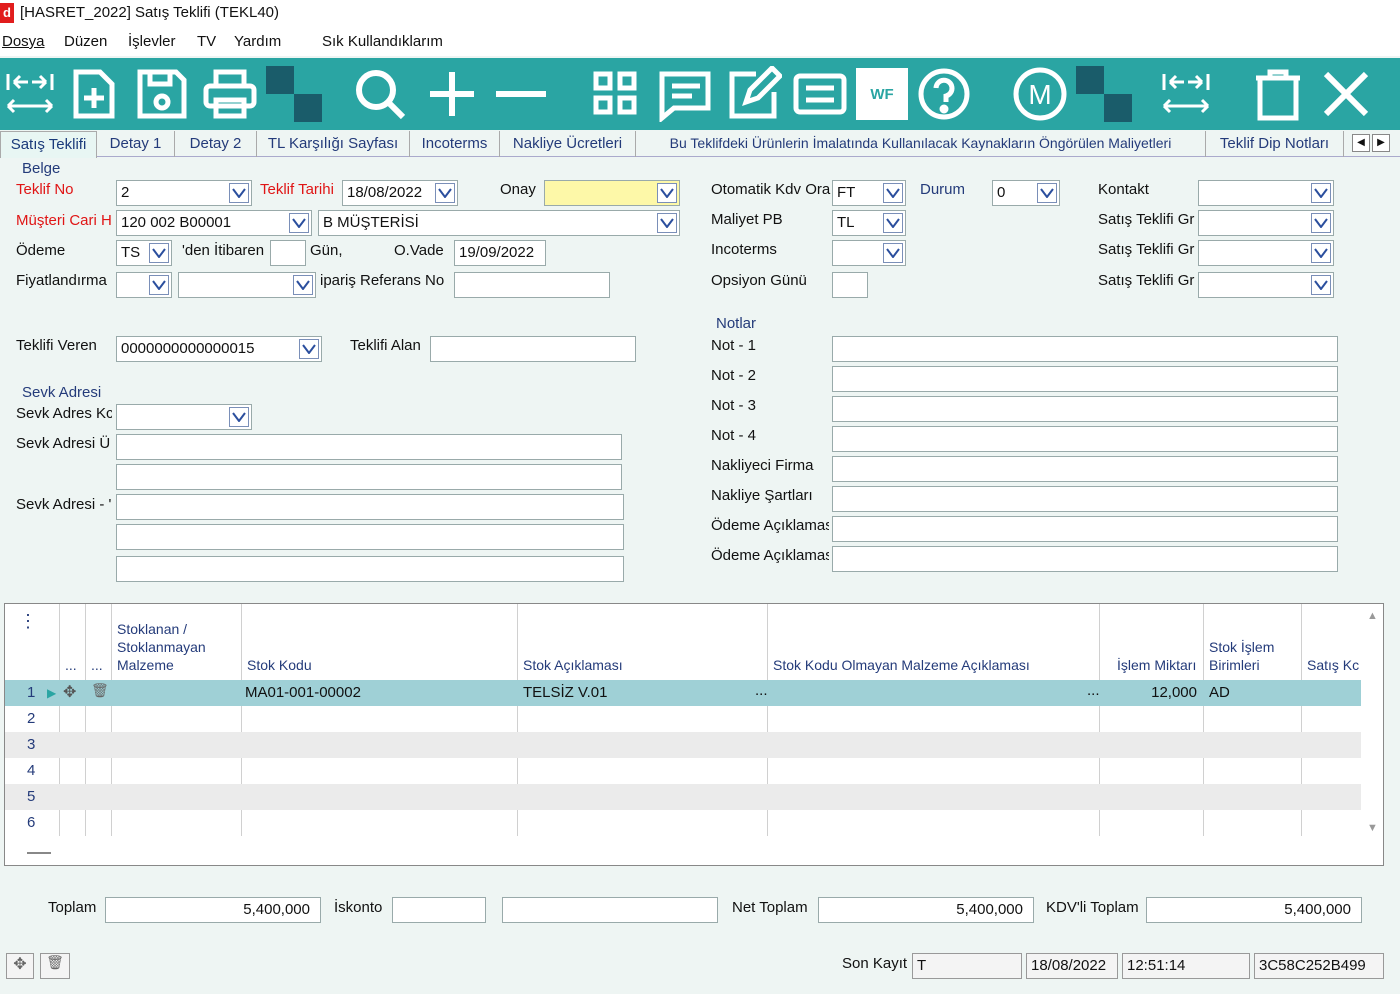 This screenshot has height=994, width=1400. I want to click on tab-detay-2: Detay 2, so click(216, 144).